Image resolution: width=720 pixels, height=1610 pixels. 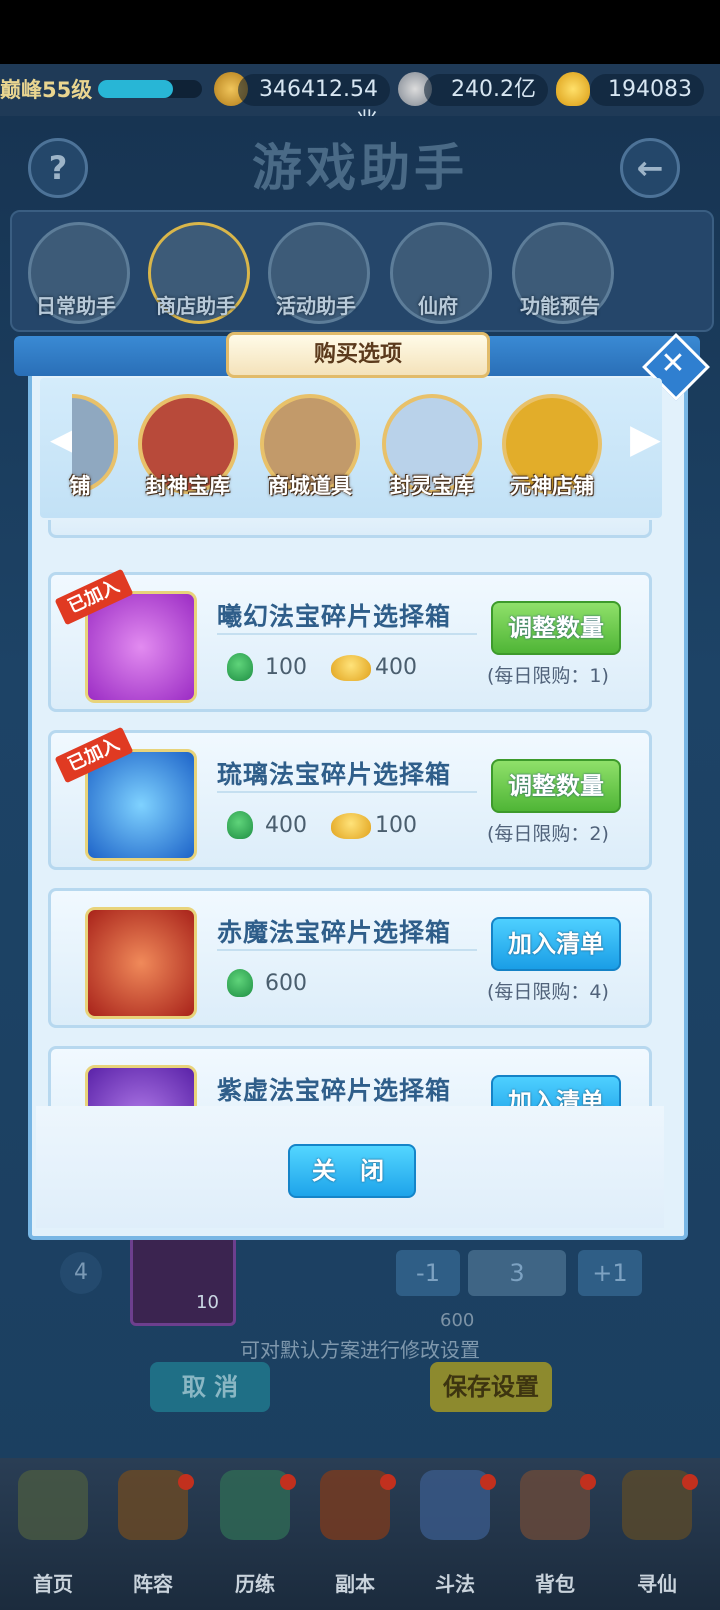 I want to click on list-item: 已加入 曦幻法宝碎片选择箱 100 400 调整数量 (每日限购：1), so click(x=350, y=640).